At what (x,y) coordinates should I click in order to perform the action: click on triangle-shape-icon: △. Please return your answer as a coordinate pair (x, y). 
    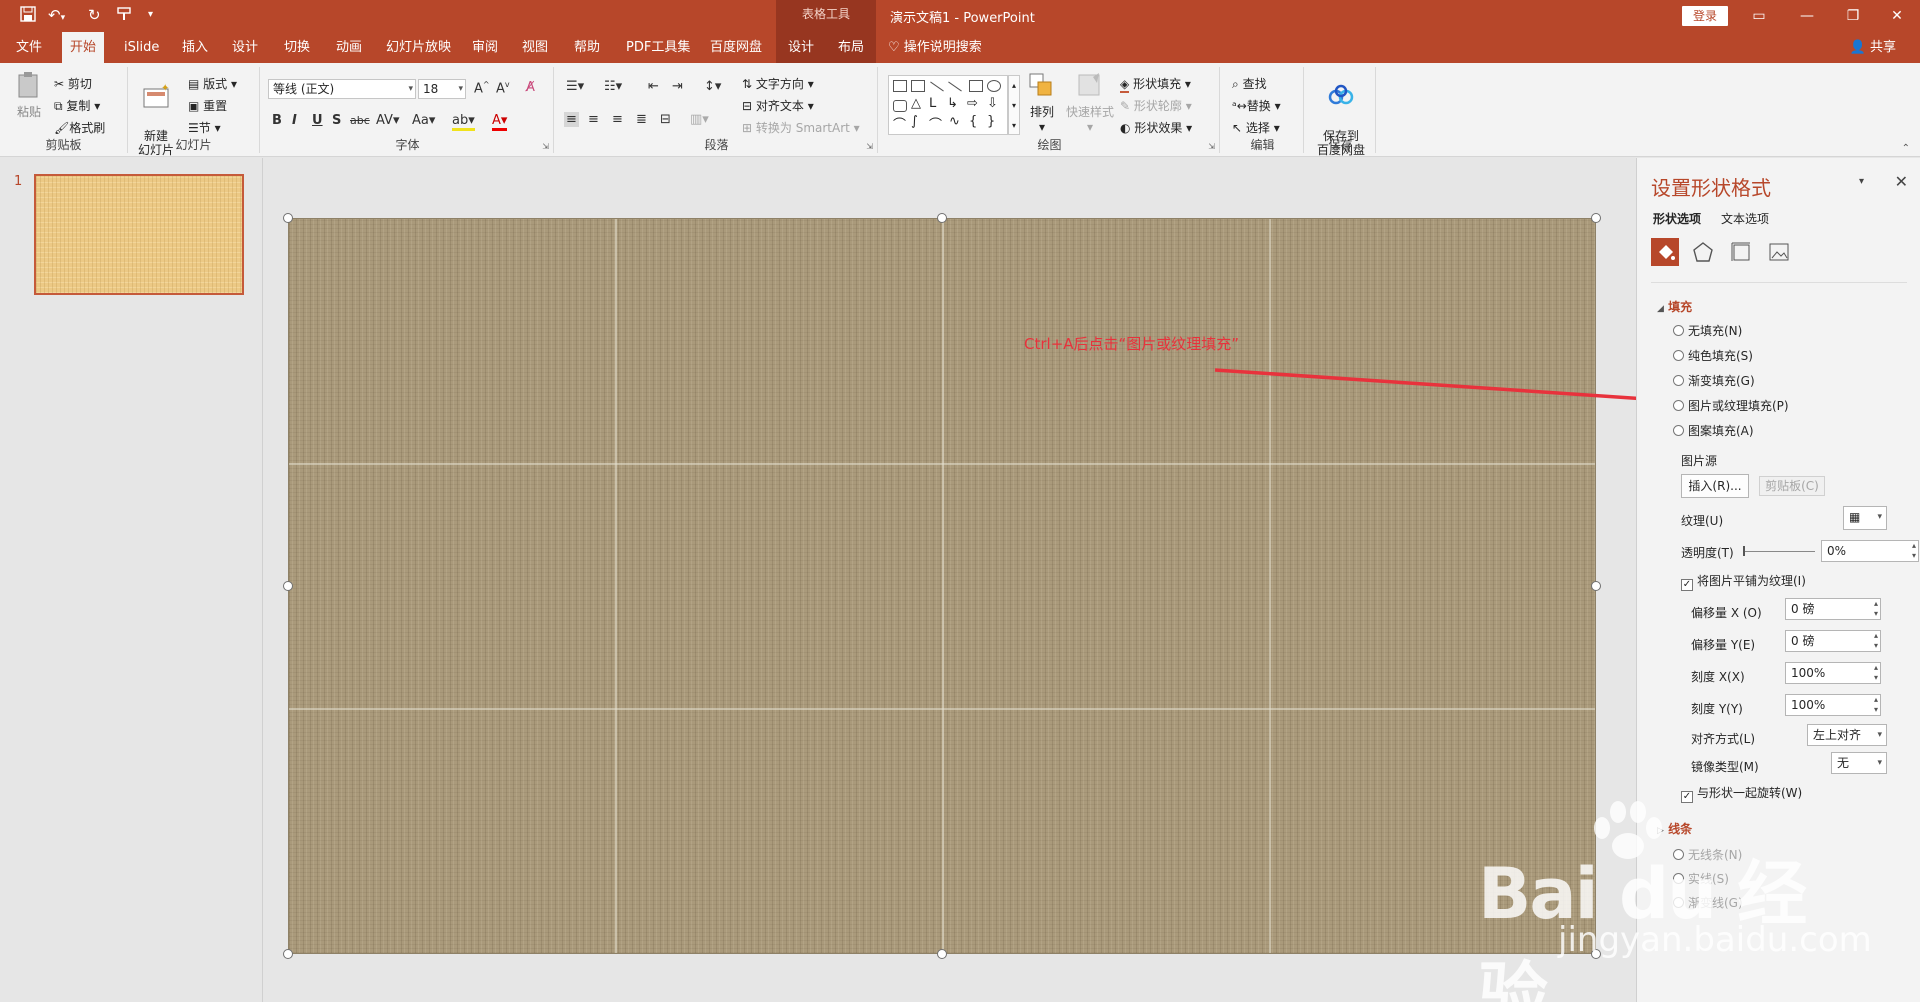
    Looking at the image, I should click on (916, 103).